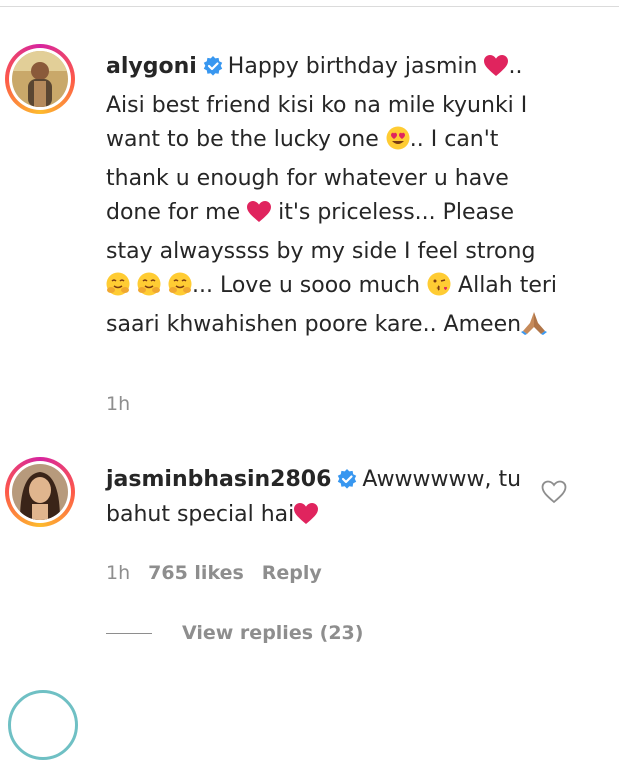  I want to click on heart-eyes-emoji, so click(398, 144).